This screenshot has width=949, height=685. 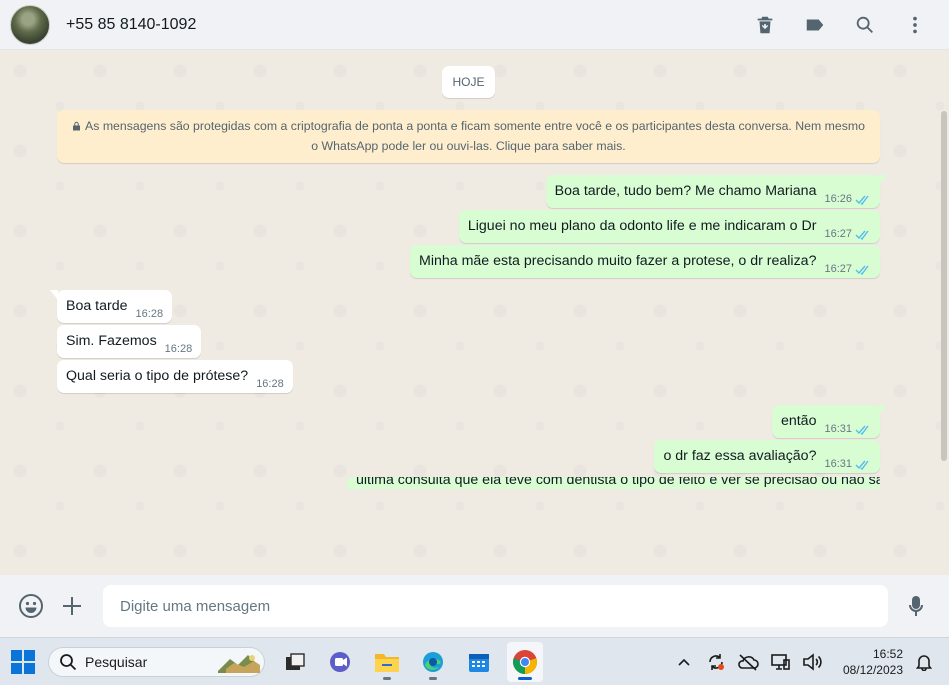 I want to click on message-input, so click(x=495, y=606).